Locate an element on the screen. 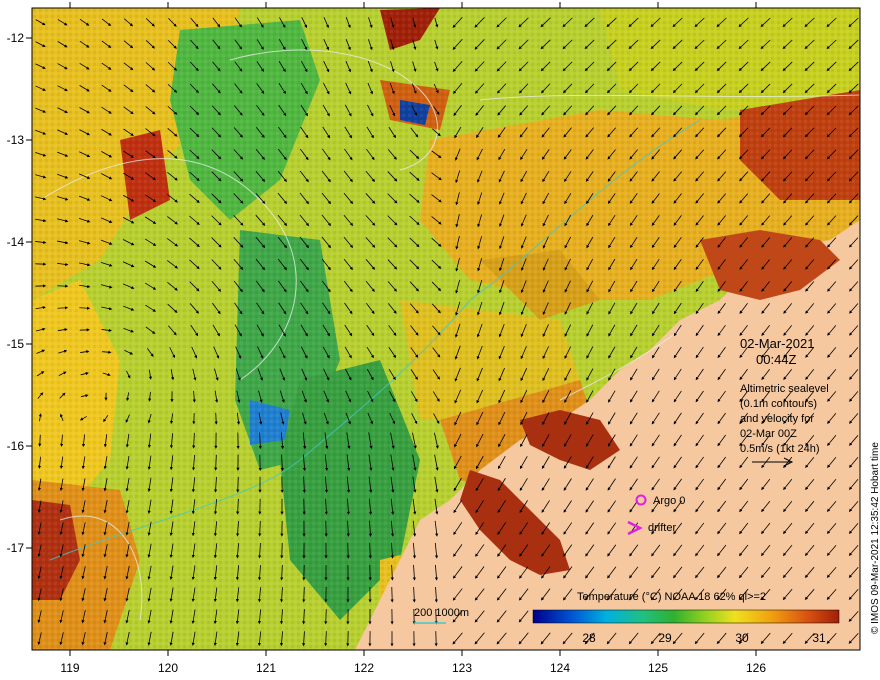 This screenshot has height=680, width=880. info-line-1: Altimetric sealevel is located at coordinates (784, 389).